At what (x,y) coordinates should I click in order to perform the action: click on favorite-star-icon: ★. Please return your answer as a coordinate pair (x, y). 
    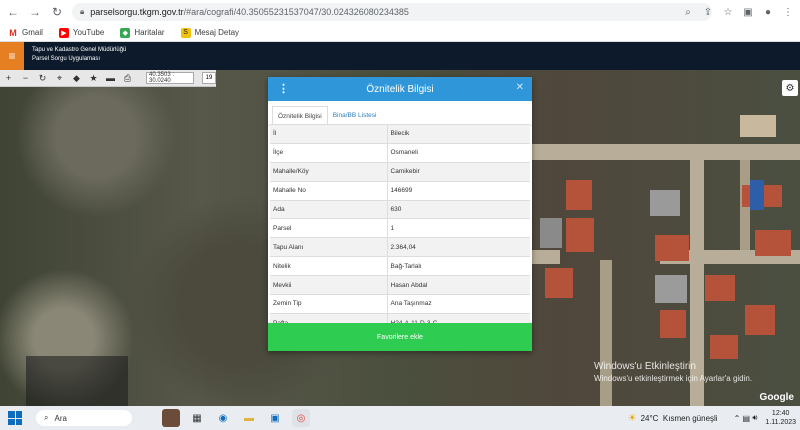
    Looking at the image, I should click on (93, 78).